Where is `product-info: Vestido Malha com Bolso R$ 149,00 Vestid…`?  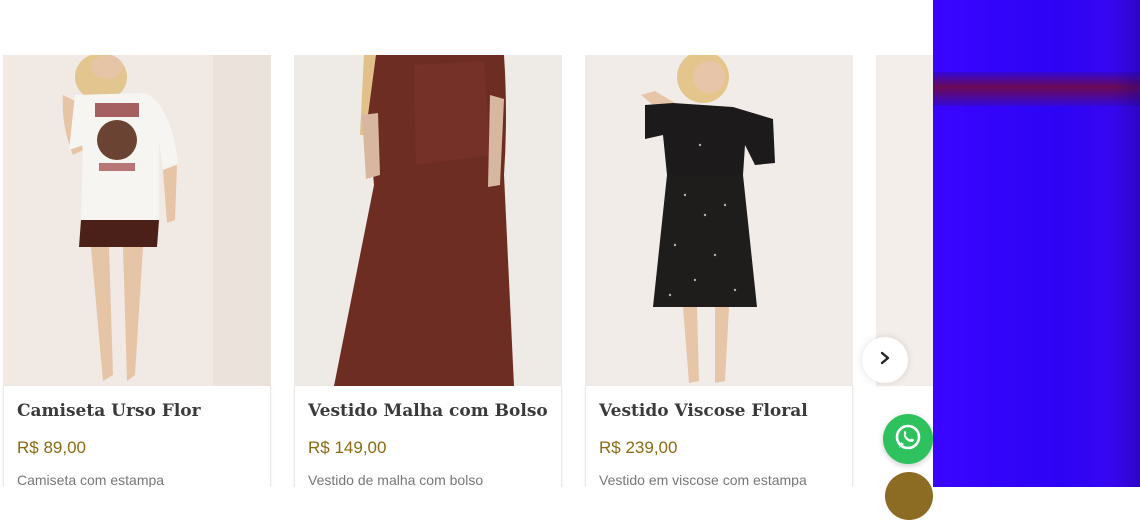 product-info: Vestido Malha com Bolso R$ 149,00 Vestid… is located at coordinates (428, 436).